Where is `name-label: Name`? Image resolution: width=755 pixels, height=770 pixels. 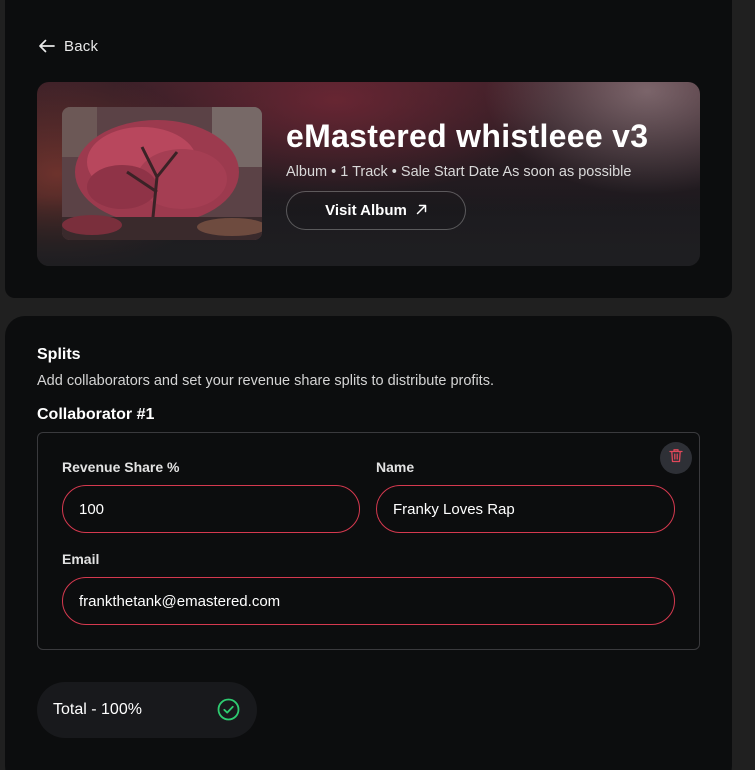 name-label: Name is located at coordinates (395, 467).